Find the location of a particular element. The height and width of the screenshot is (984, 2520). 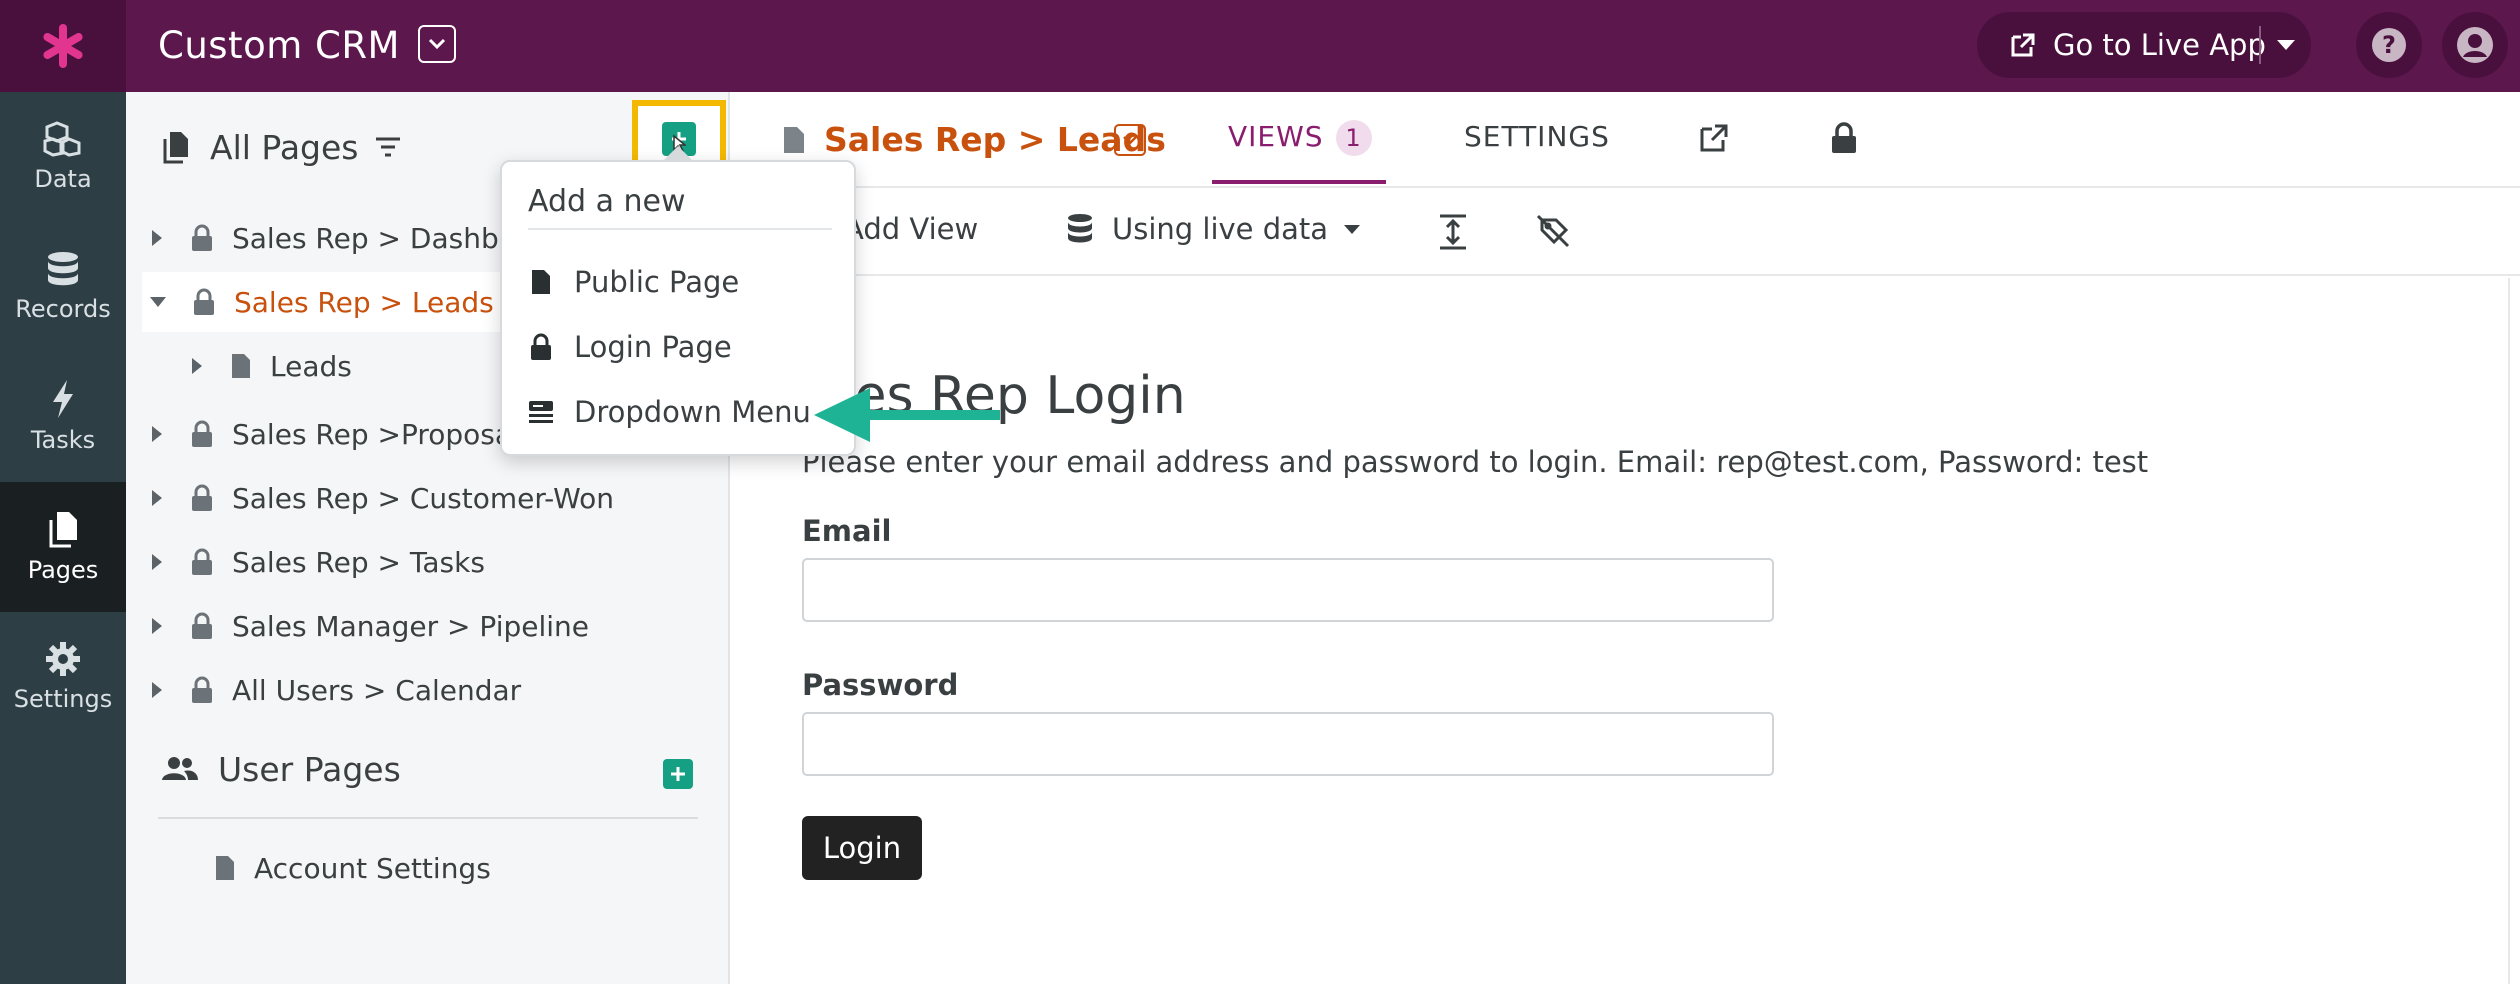

add-login-page-option: Login Page is located at coordinates (630, 347).